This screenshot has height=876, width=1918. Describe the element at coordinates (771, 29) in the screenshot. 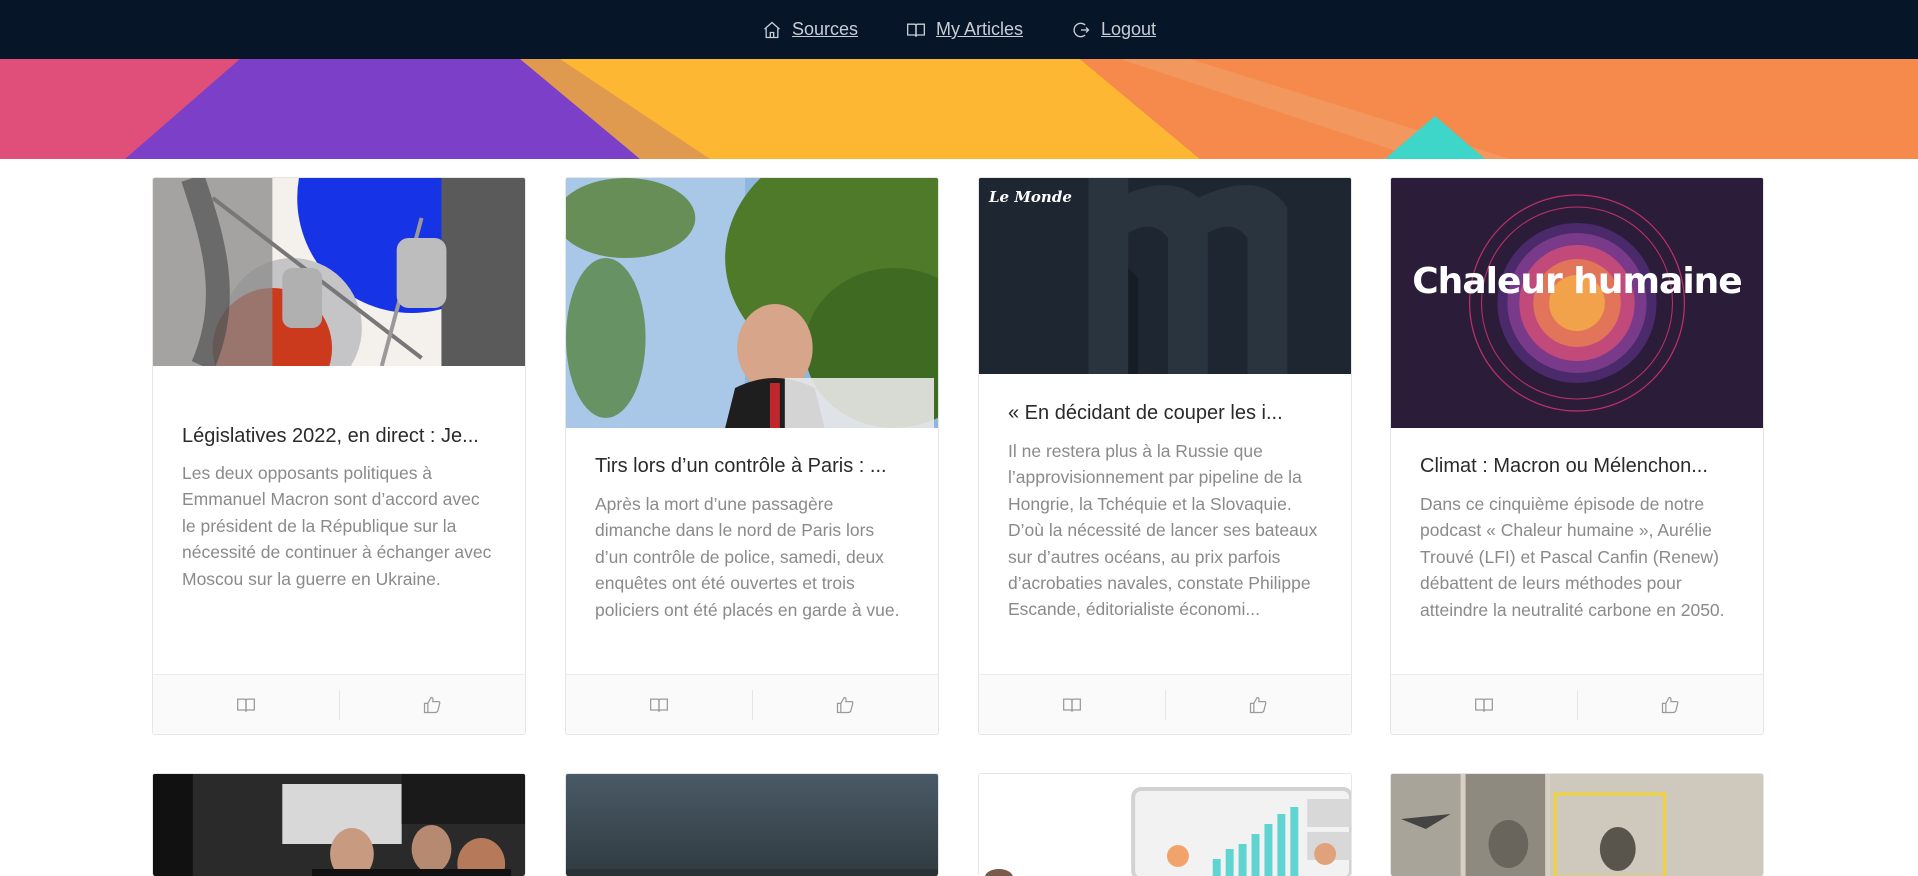

I see `home-icon` at that location.